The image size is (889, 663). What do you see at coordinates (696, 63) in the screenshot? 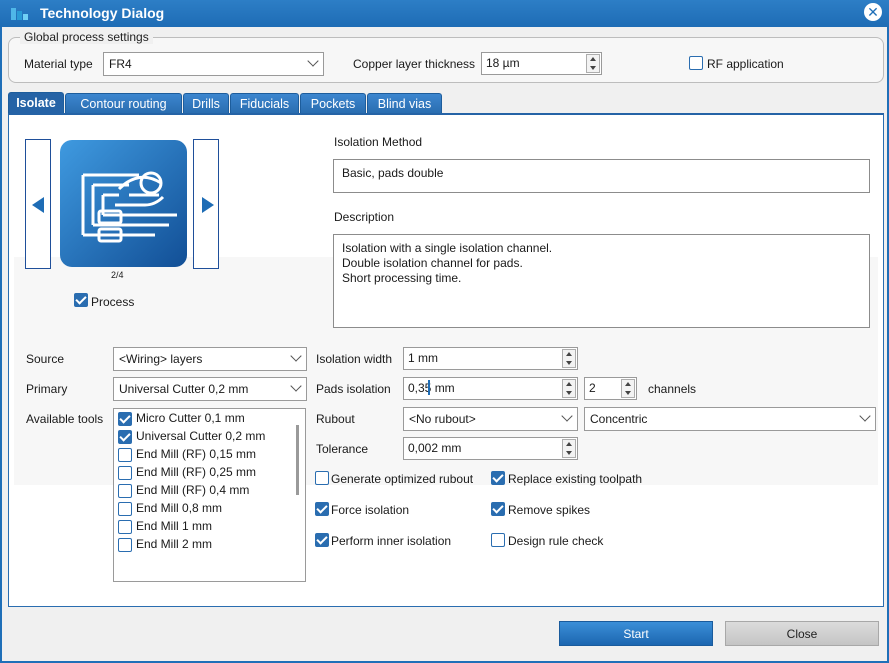
I see `rf-application-checkbox` at bounding box center [696, 63].